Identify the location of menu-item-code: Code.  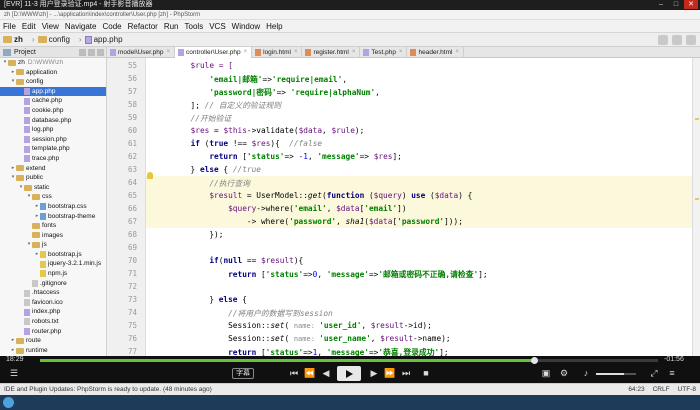
(111, 26).